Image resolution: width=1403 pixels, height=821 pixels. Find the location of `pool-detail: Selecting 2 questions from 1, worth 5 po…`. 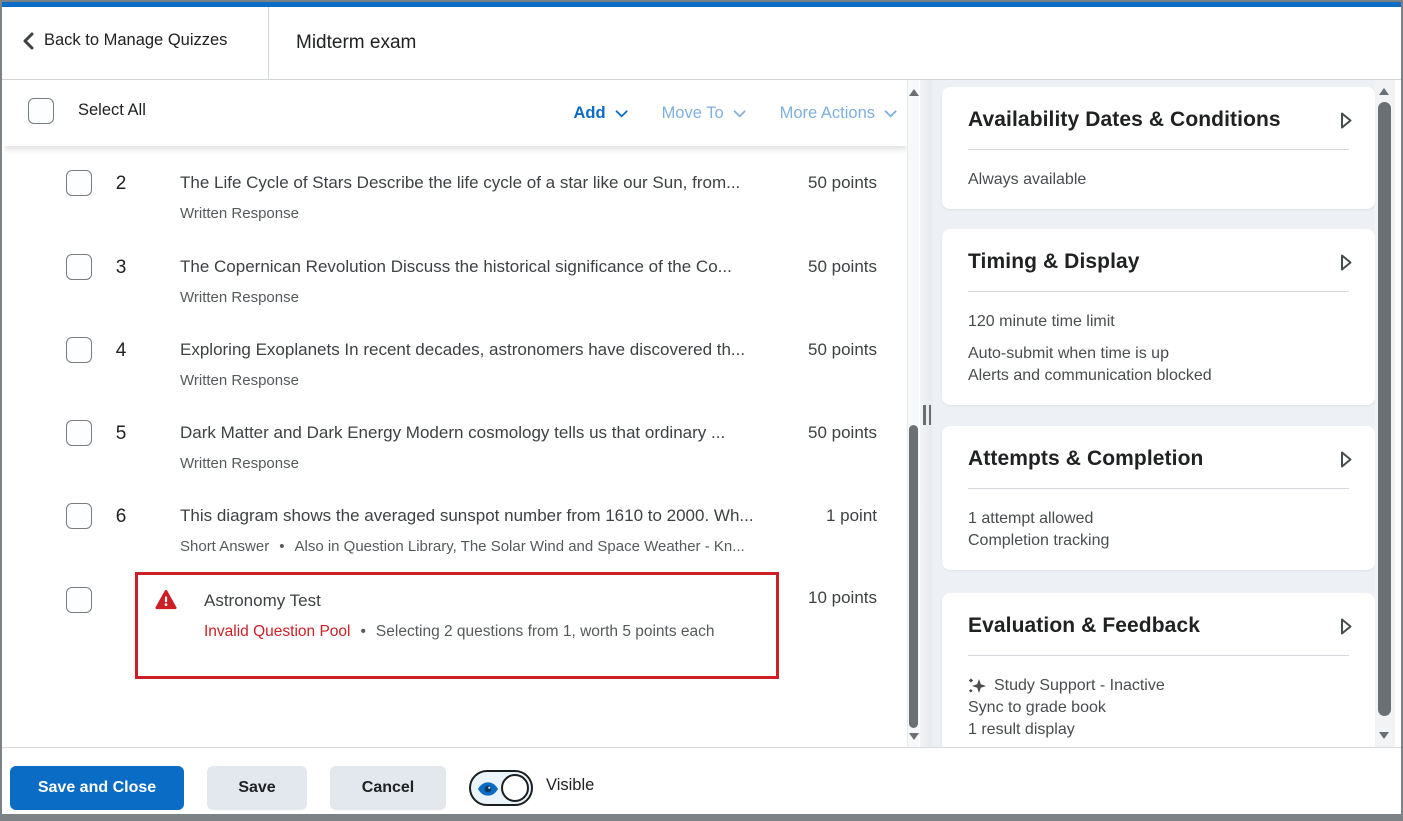

pool-detail: Selecting 2 questions from 1, worth 5 po… is located at coordinates (545, 631).